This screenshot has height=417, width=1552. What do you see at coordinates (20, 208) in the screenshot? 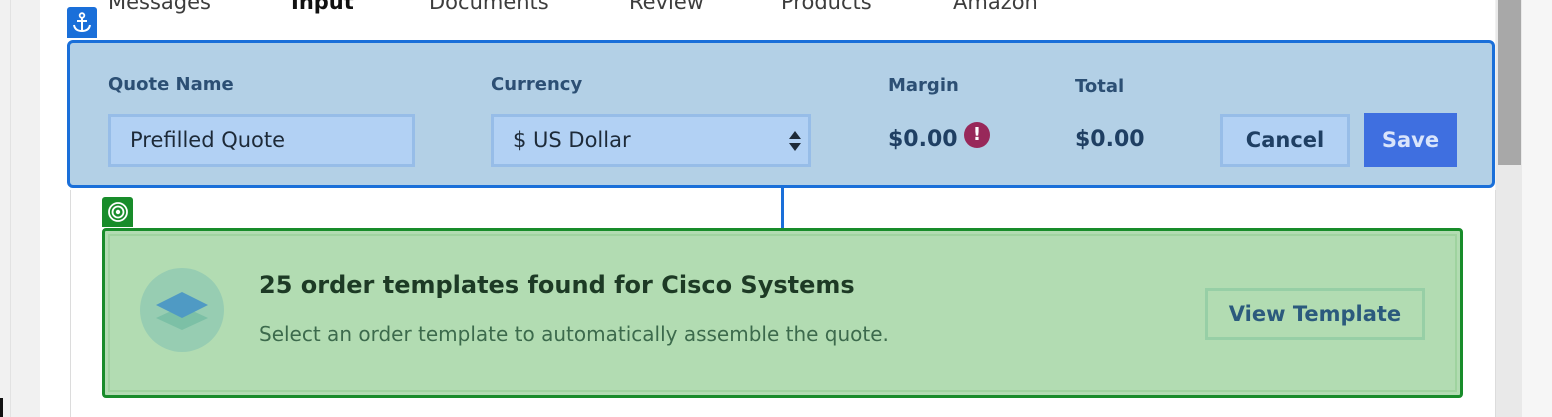
I see `left-gutter` at bounding box center [20, 208].